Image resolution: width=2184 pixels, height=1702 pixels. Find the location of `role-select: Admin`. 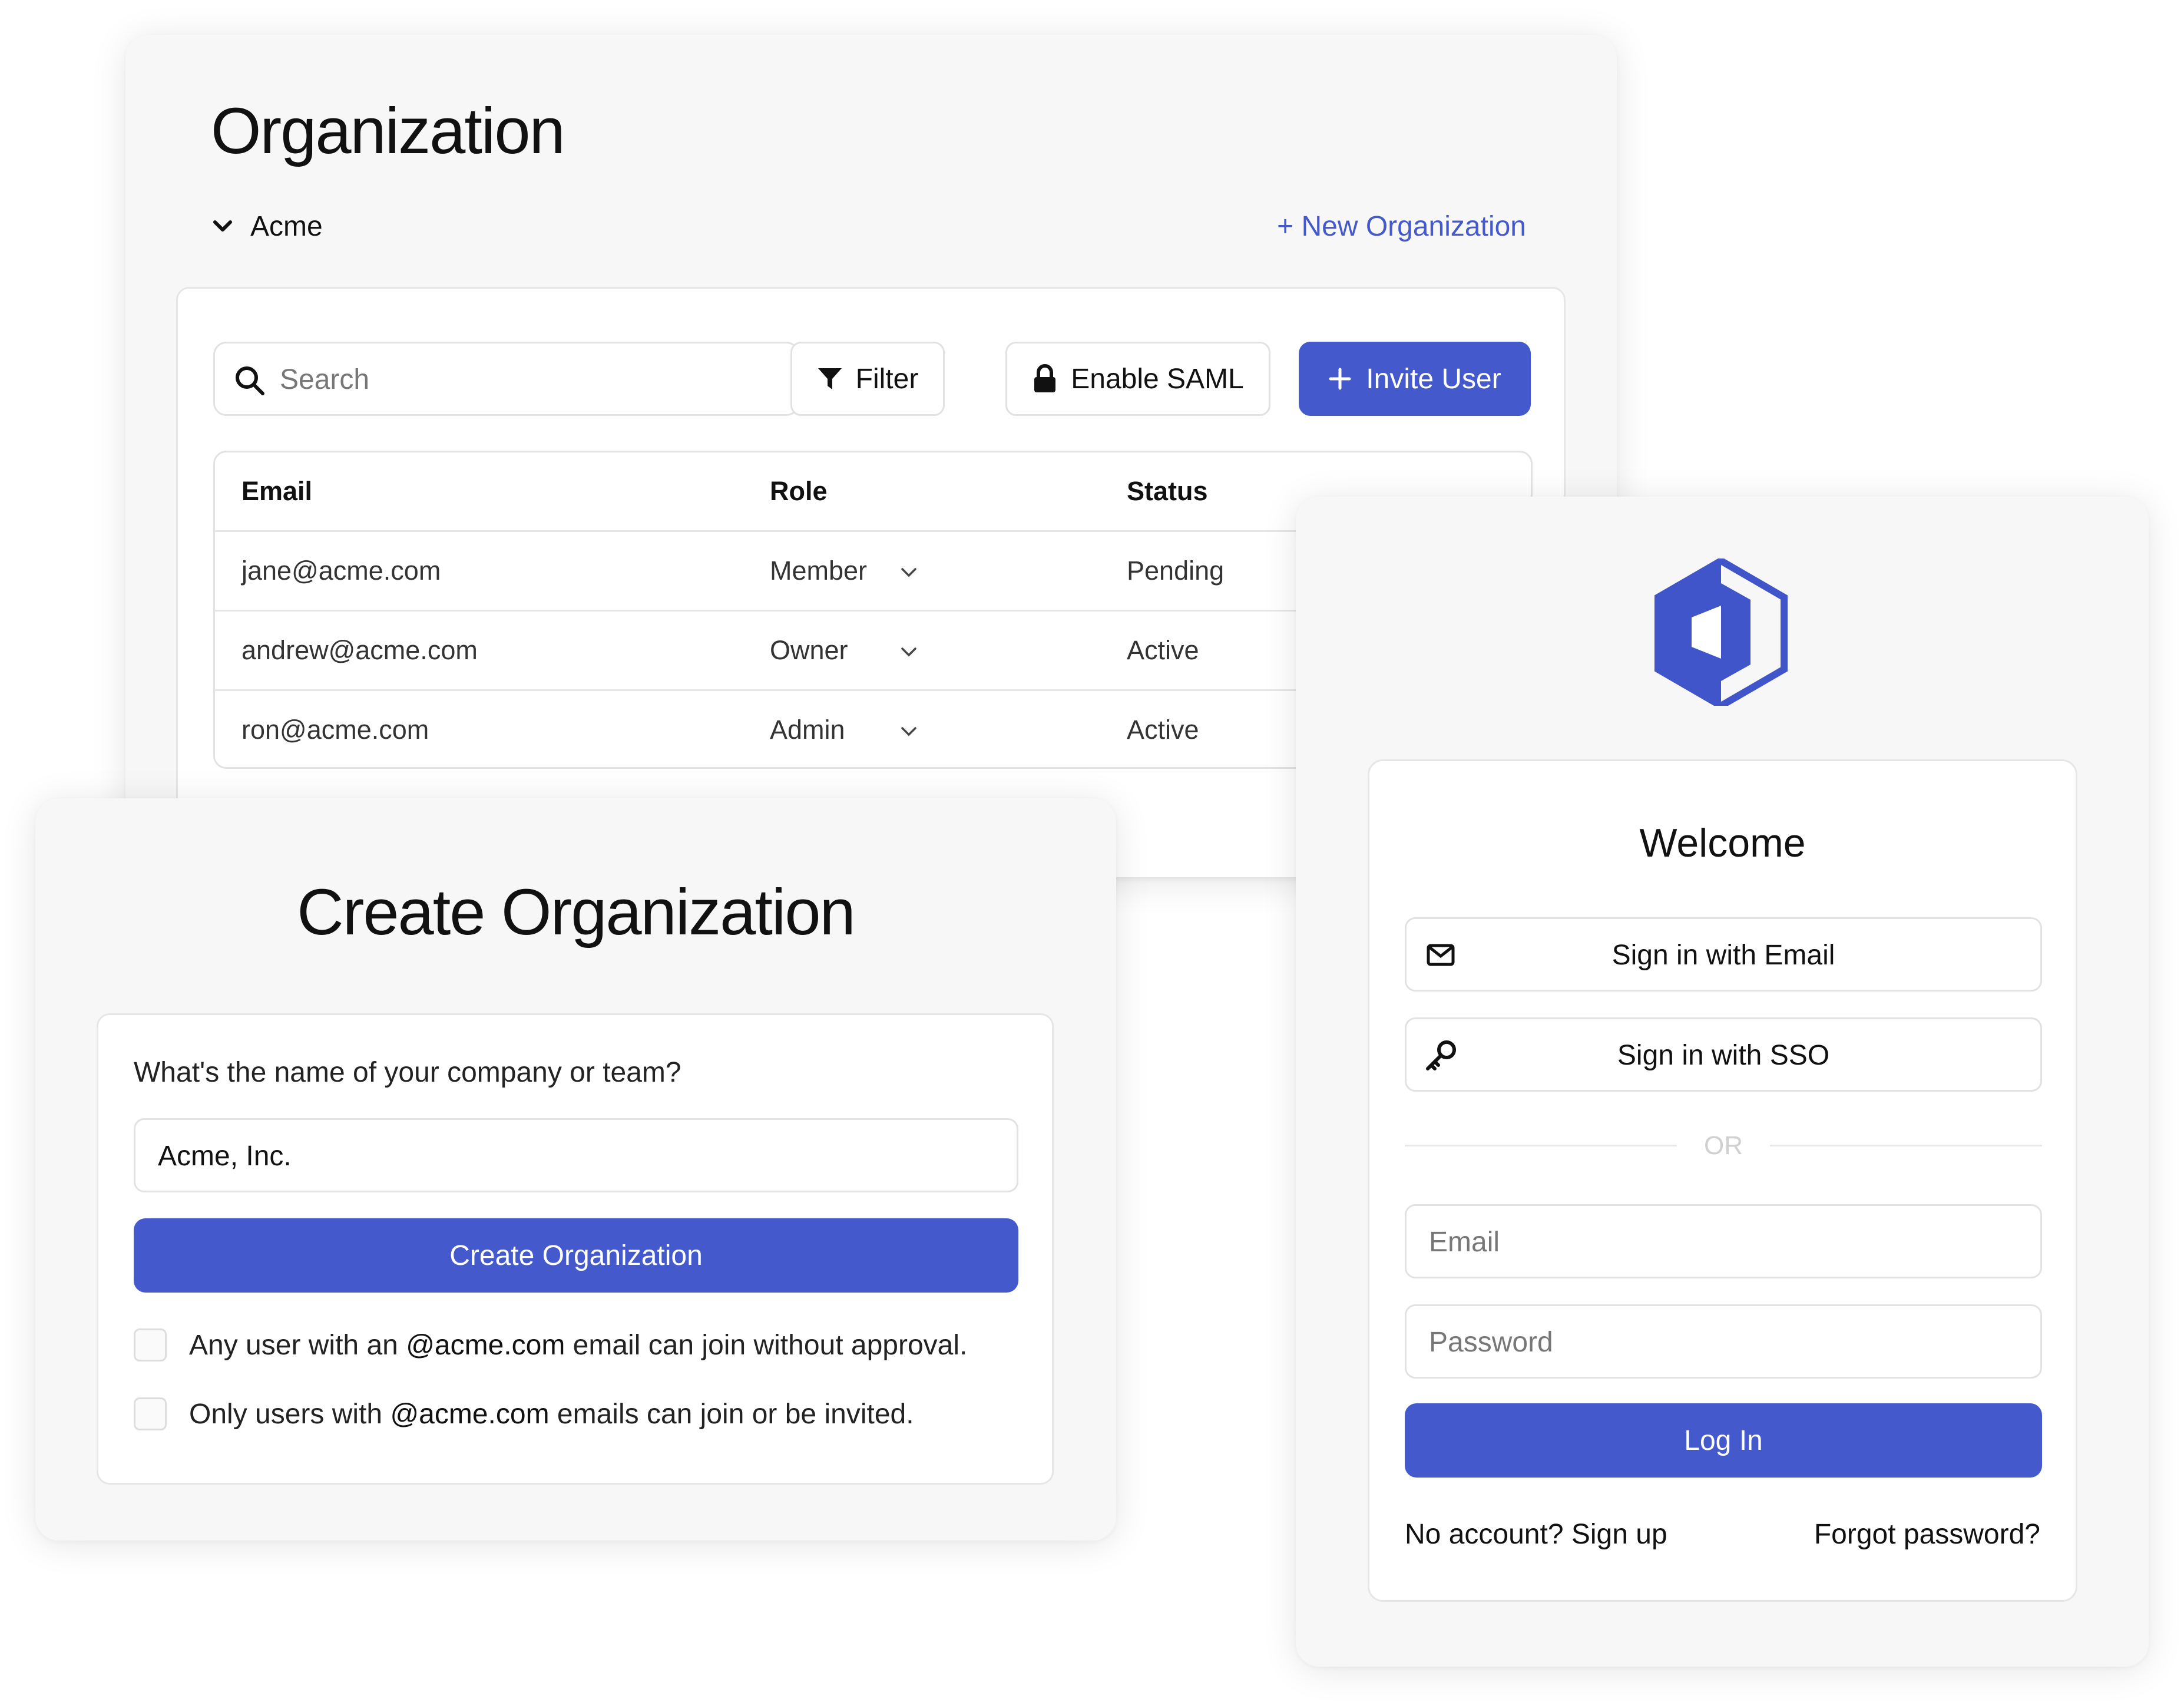

role-select: Admin is located at coordinates (846, 732).